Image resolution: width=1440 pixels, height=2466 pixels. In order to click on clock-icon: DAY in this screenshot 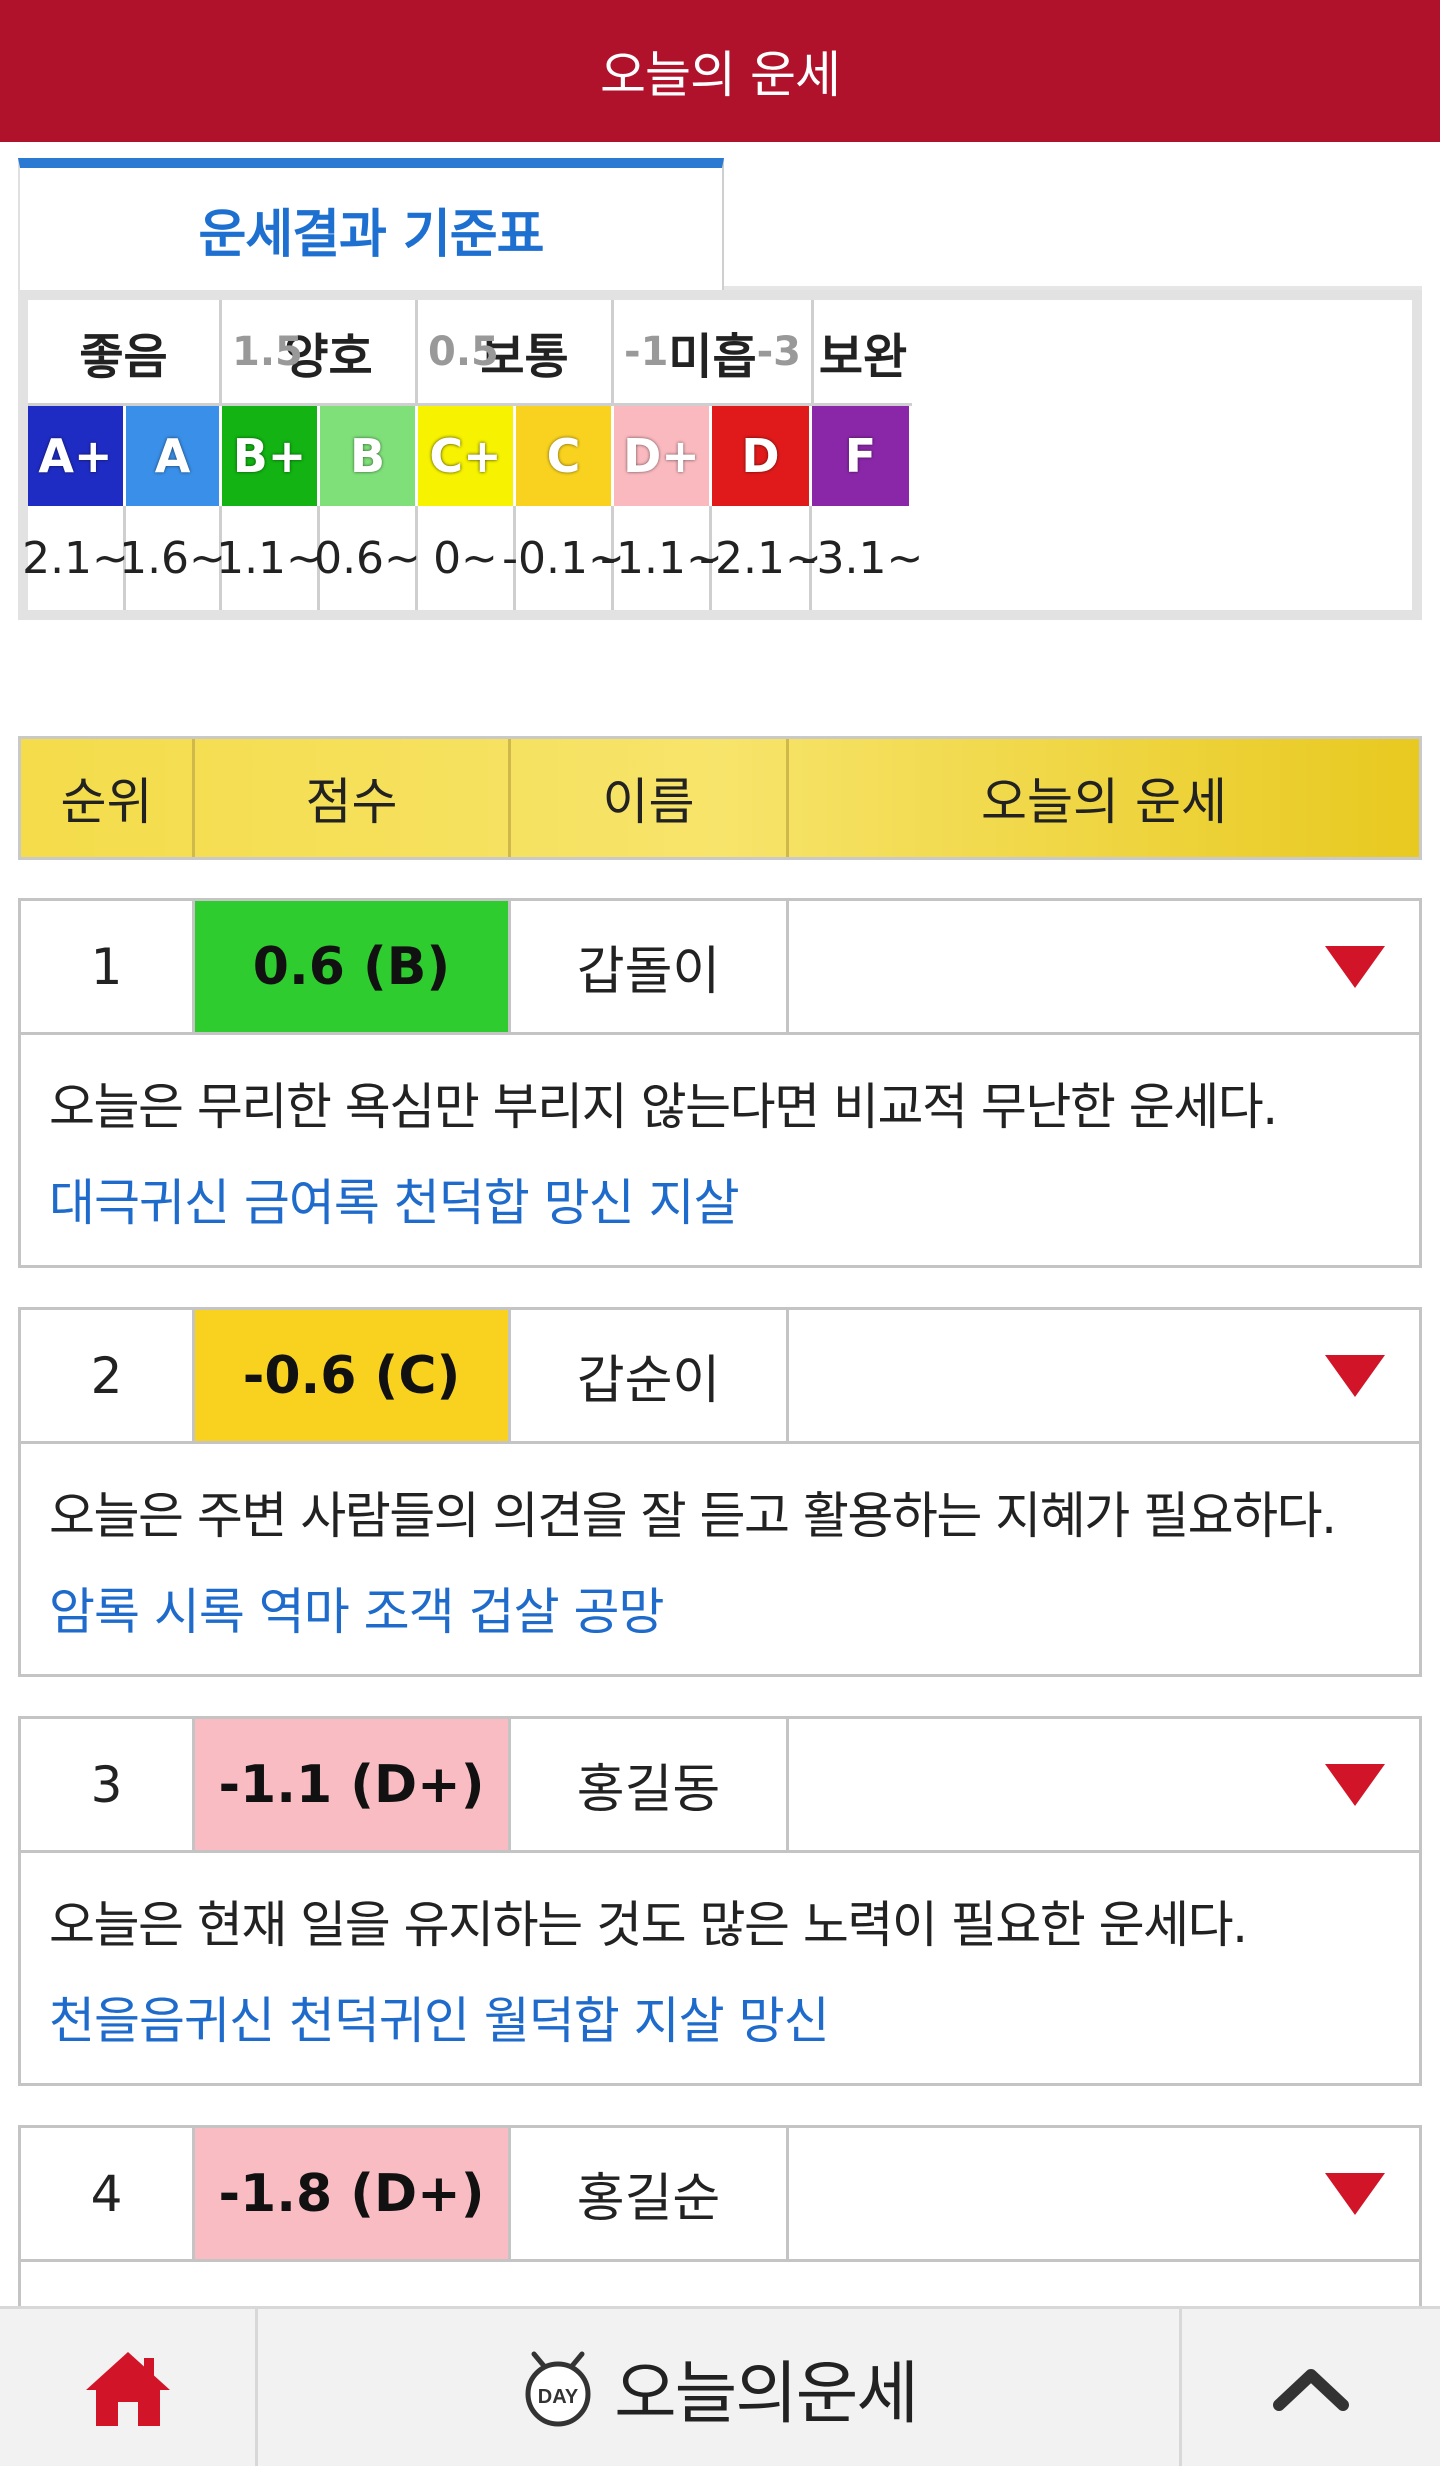, I will do `click(558, 2388)`.